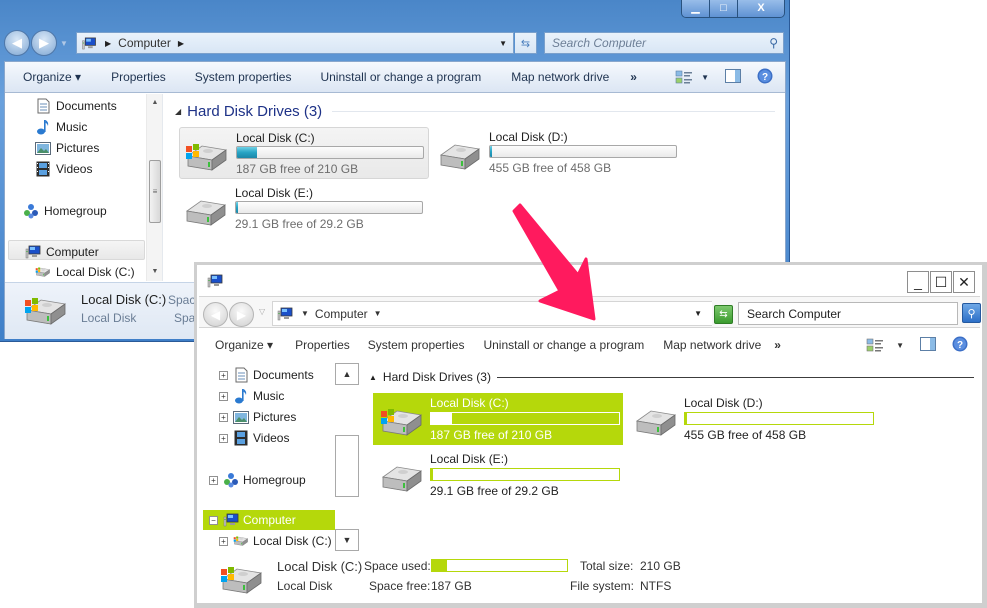 The width and height of the screenshot is (987, 608). Describe the element at coordinates (62, 252) in the screenshot. I see `nav-item-computer: Computer` at that location.